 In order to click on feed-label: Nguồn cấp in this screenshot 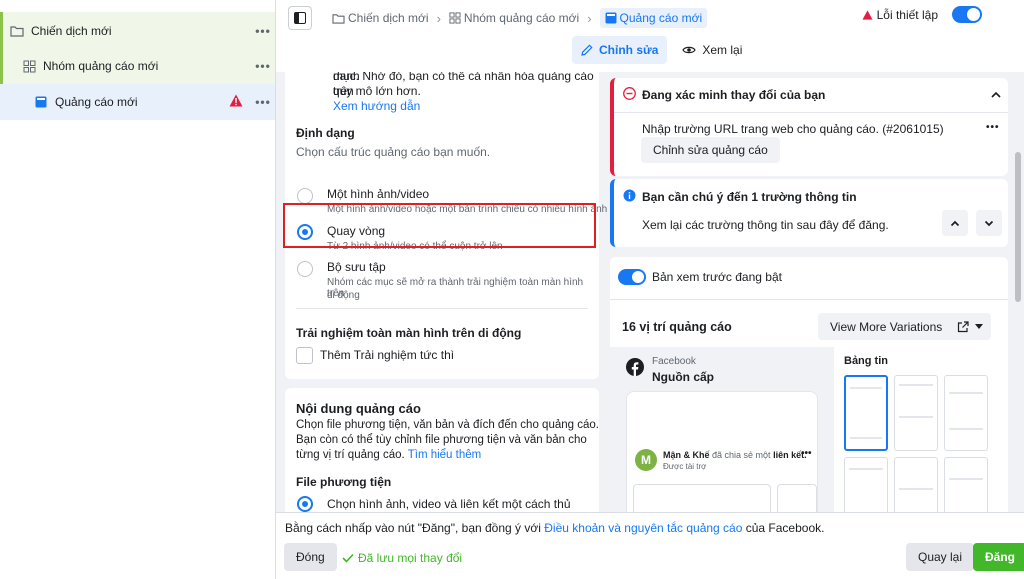, I will do `click(683, 377)`.